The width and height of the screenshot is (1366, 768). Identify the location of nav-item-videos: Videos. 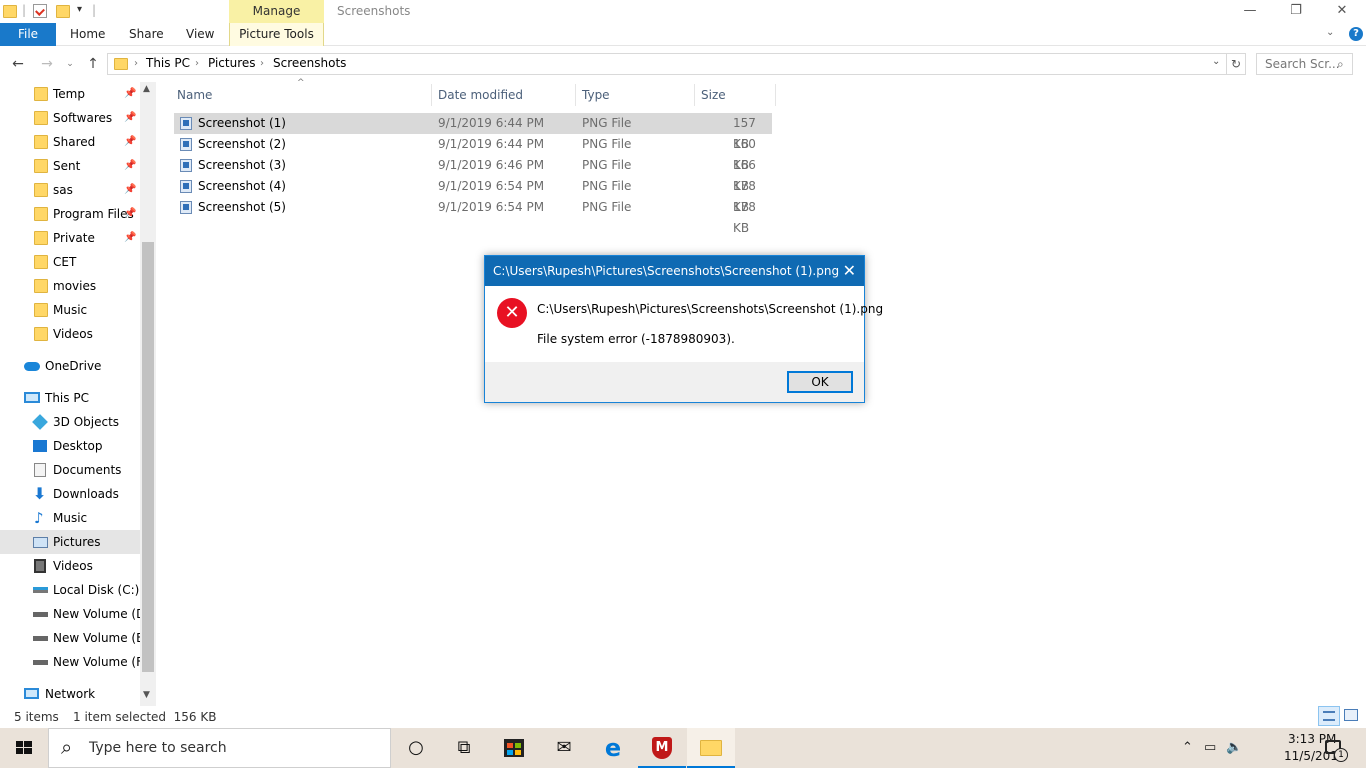
(70, 566).